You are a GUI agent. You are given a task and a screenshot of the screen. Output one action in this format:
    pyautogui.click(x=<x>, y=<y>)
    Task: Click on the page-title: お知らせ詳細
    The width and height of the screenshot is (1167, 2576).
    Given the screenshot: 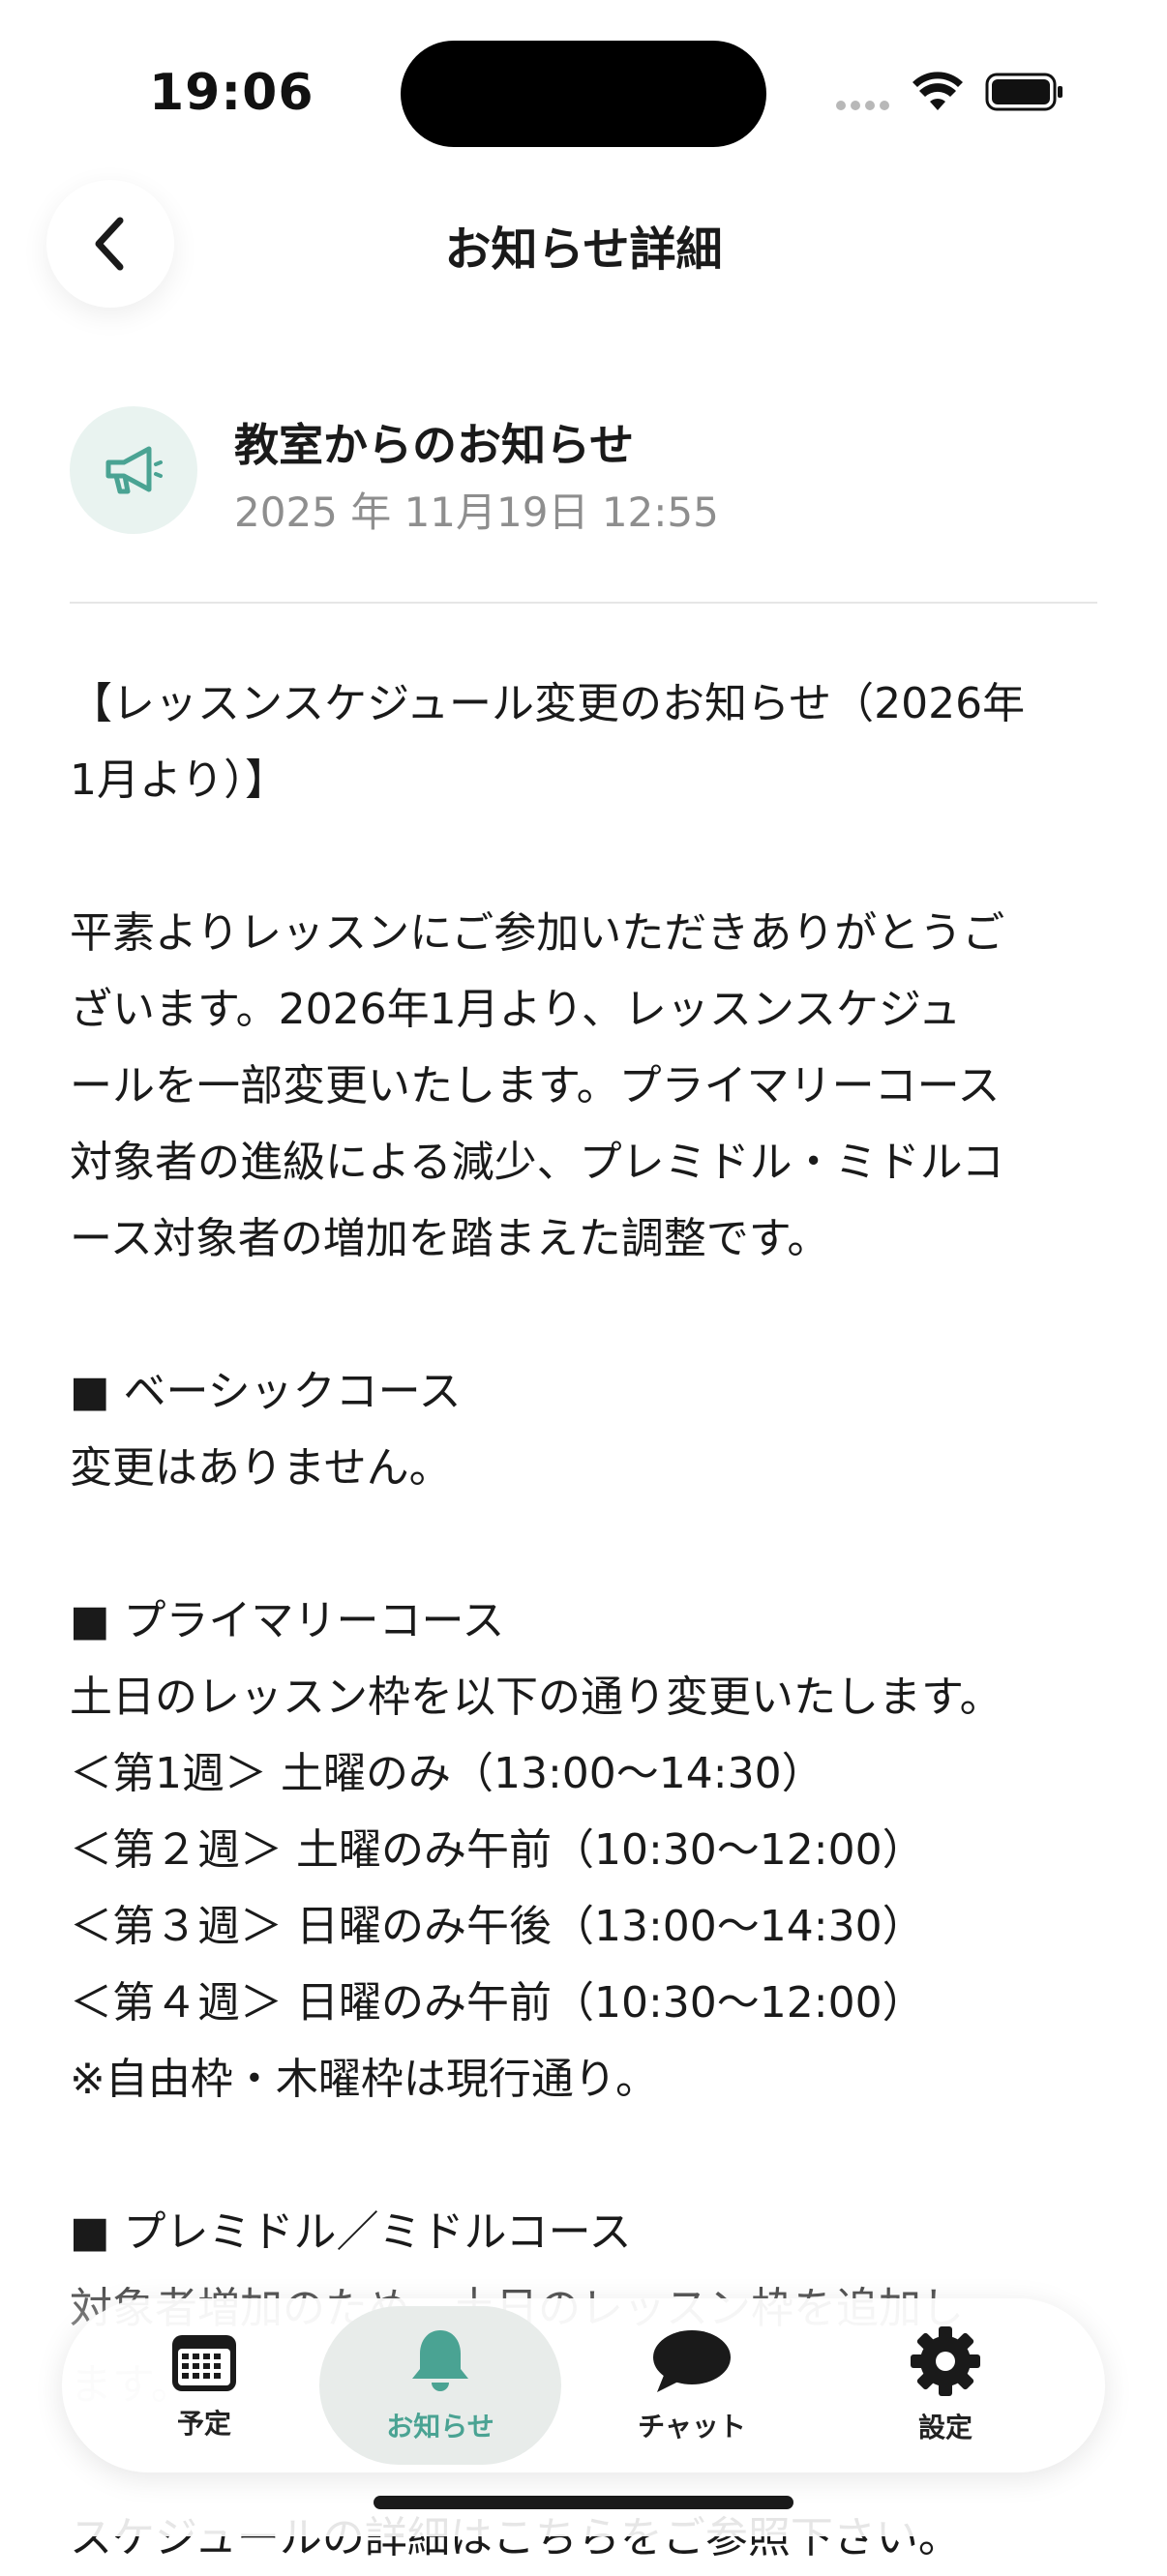 What is the action you would take?
    pyautogui.click(x=583, y=249)
    